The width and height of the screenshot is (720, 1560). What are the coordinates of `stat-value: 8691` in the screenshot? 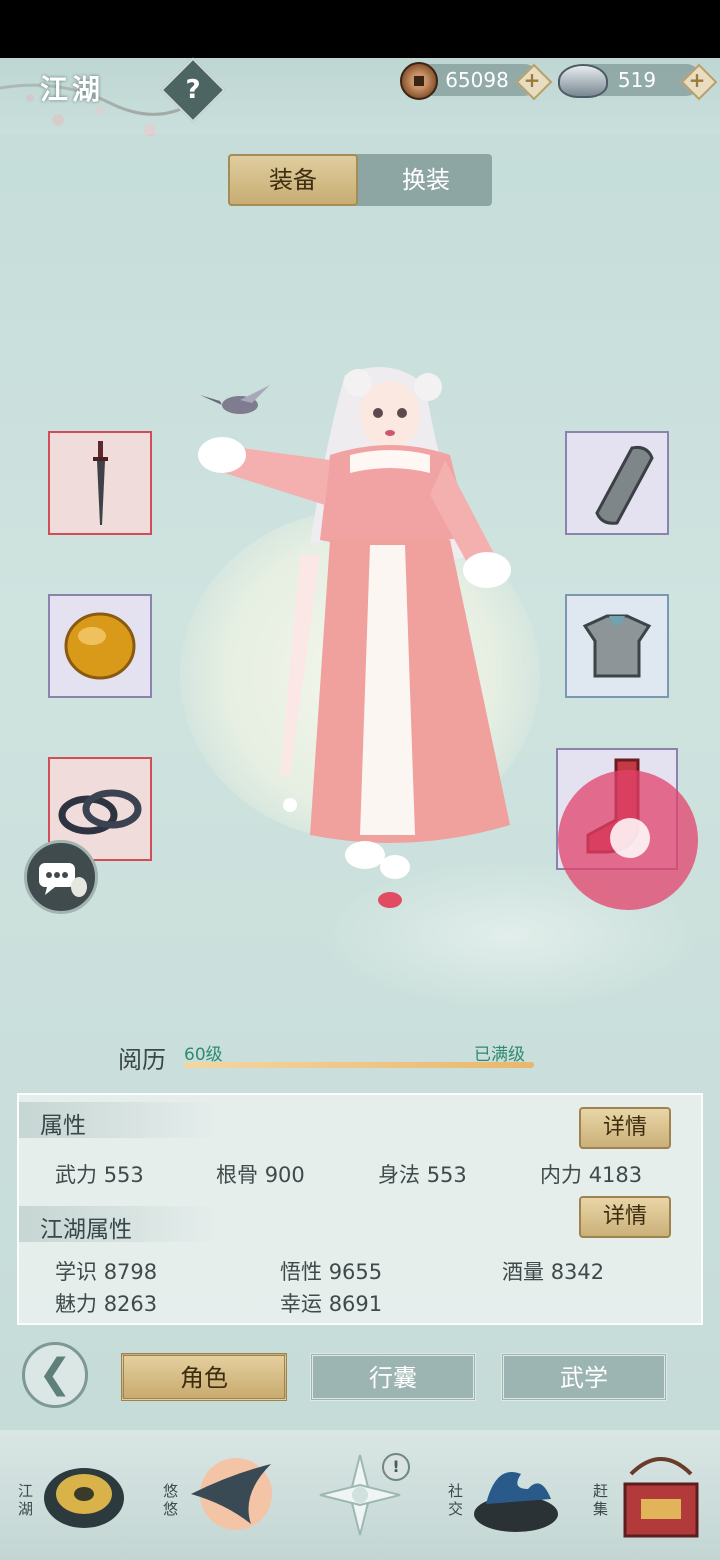 It's located at (355, 1304).